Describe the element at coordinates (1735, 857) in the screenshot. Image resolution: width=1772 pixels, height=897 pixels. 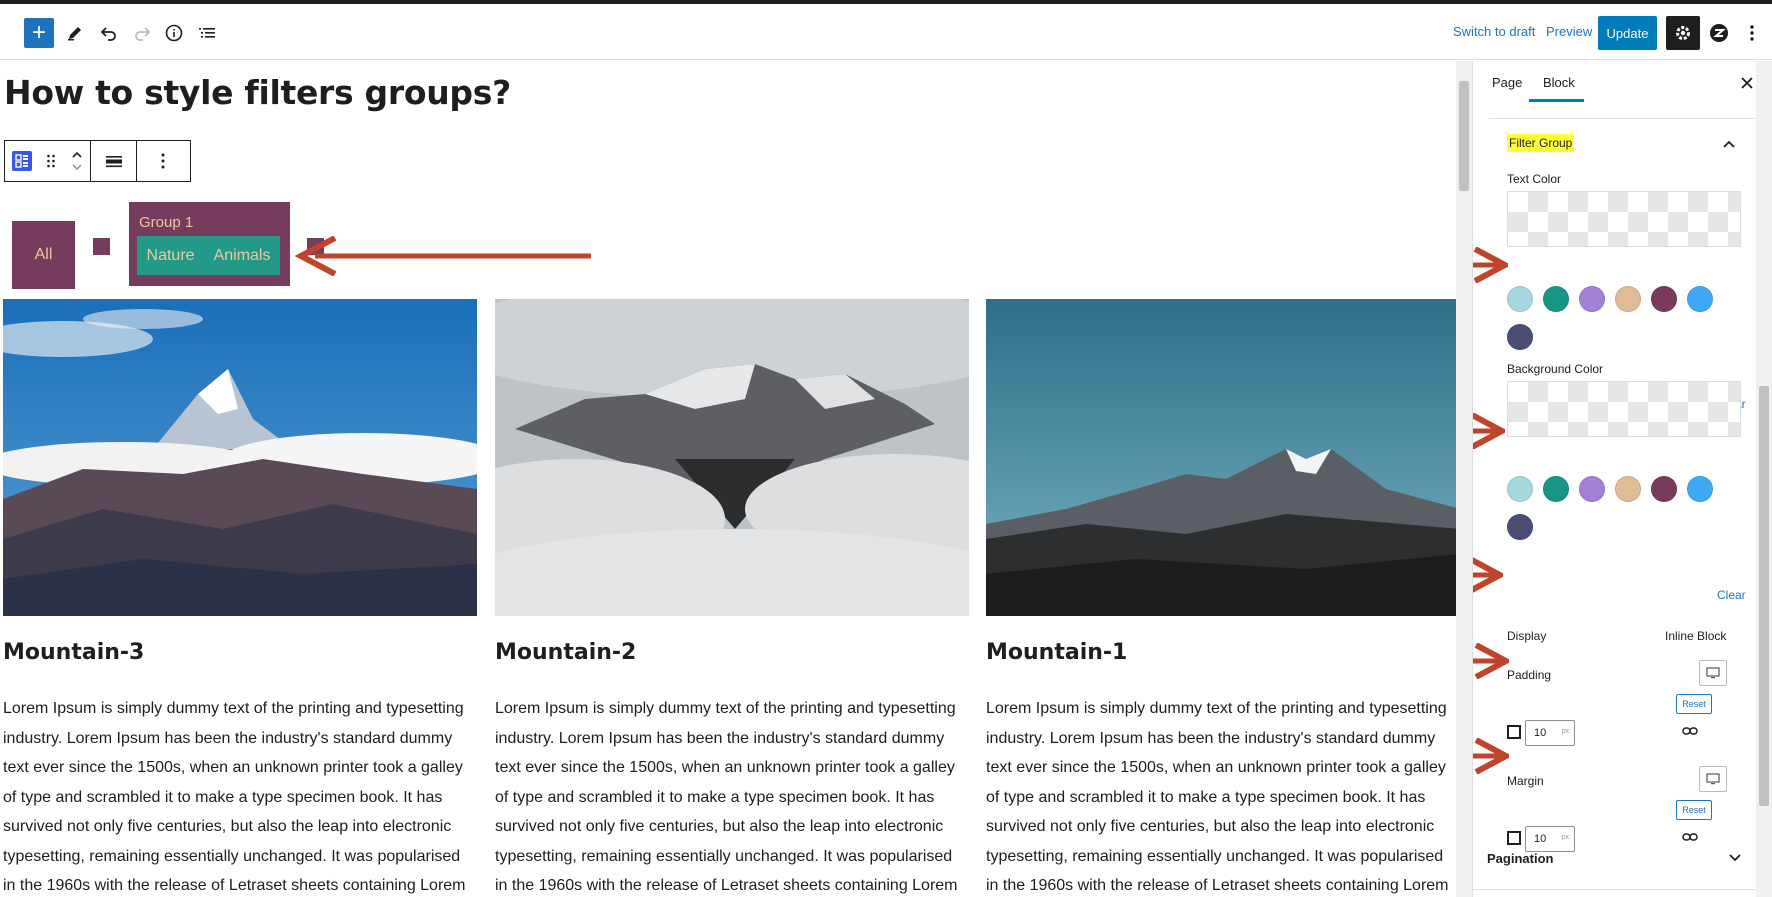
I see `chevron-down-icon` at that location.